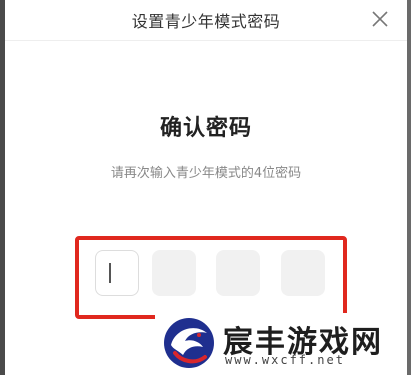  Describe the element at coordinates (110, 273) in the screenshot. I see `text-caret` at that location.